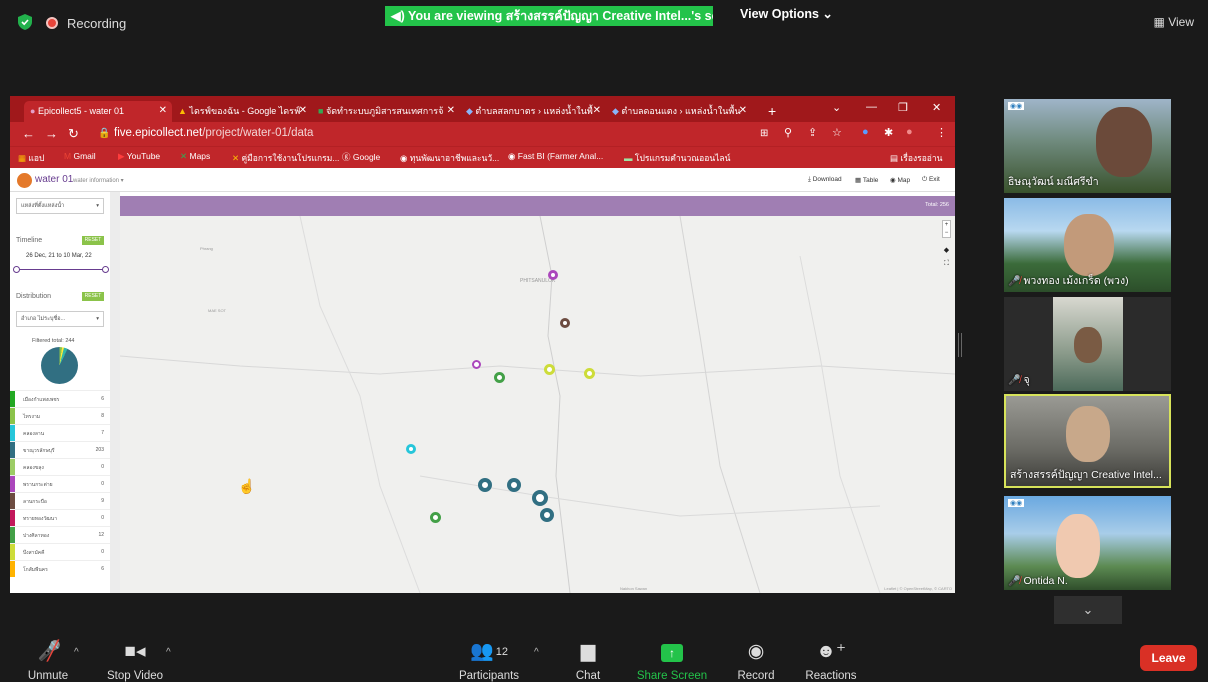 The width and height of the screenshot is (1208, 682). I want to click on sidebar-scrollbar, so click(115, 392).